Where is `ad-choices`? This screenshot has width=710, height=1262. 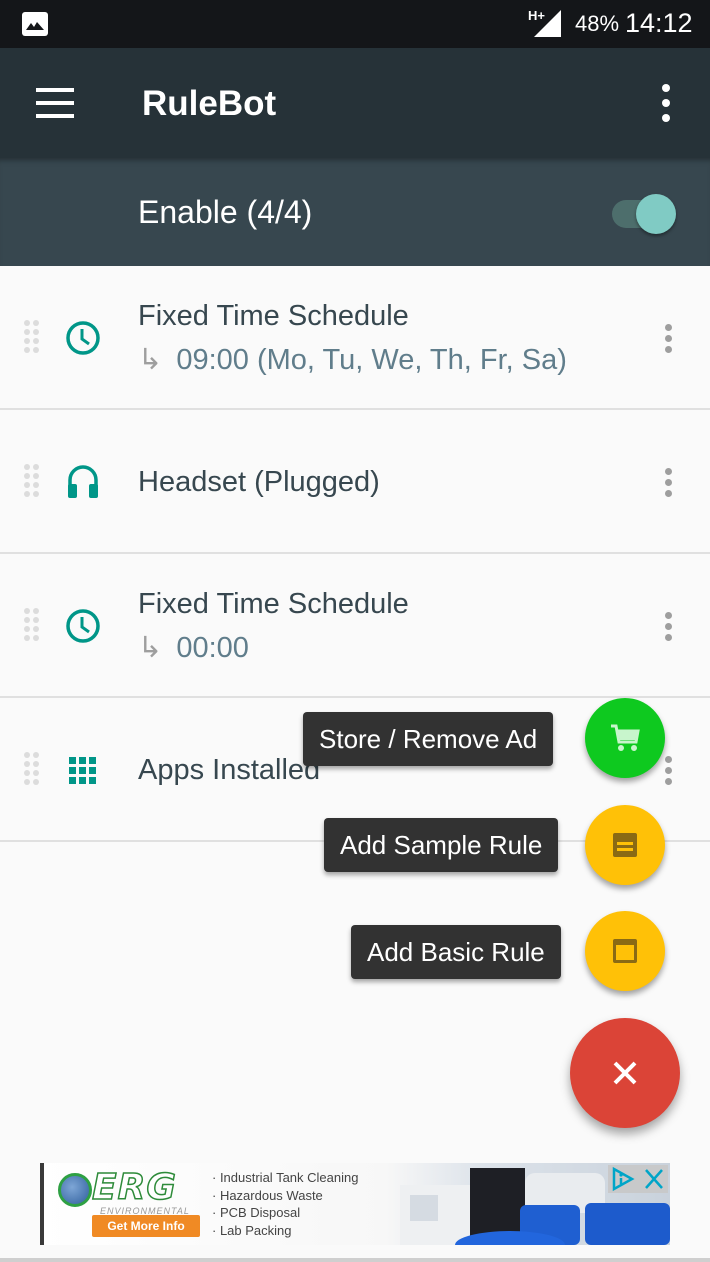 ad-choices is located at coordinates (638, 1179).